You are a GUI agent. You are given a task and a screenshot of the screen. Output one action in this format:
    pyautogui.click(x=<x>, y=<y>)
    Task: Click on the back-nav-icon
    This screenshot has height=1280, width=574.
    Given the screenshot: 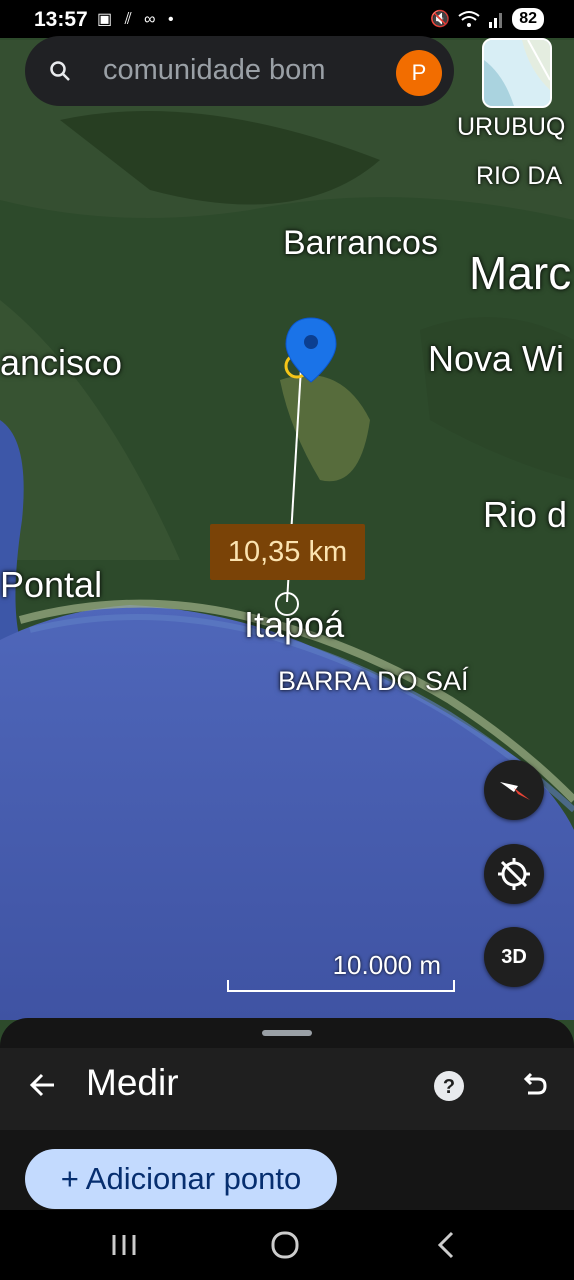 What is the action you would take?
    pyautogui.click(x=446, y=1245)
    